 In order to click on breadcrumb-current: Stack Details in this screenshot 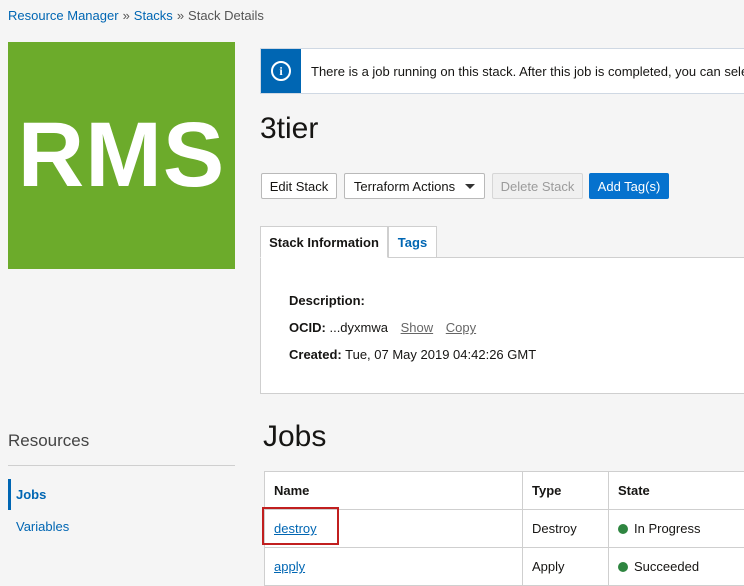, I will do `click(226, 15)`.